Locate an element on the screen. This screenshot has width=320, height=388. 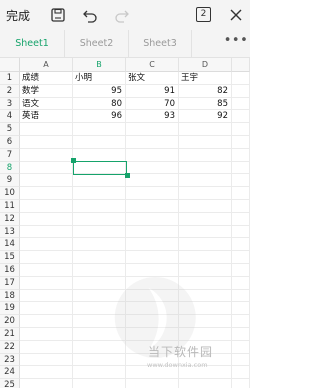
tab-sheet3: Sheet3 is located at coordinates (160, 44).